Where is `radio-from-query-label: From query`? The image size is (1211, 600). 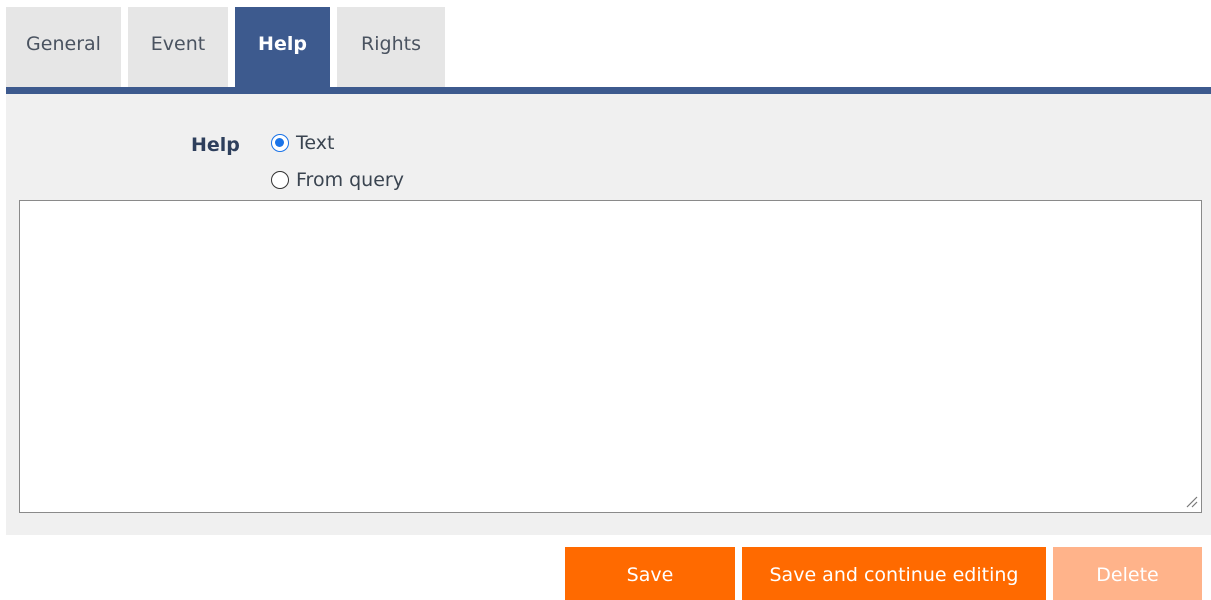
radio-from-query-label: From query is located at coordinates (350, 180).